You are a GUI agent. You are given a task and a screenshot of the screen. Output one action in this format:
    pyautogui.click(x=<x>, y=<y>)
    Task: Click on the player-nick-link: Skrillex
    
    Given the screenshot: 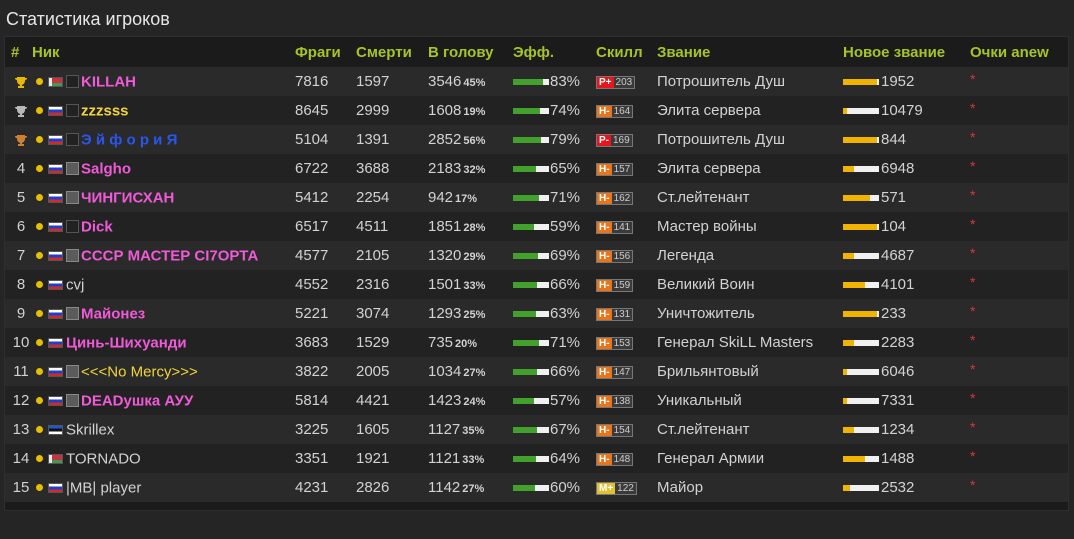 What is the action you would take?
    pyautogui.click(x=90, y=429)
    